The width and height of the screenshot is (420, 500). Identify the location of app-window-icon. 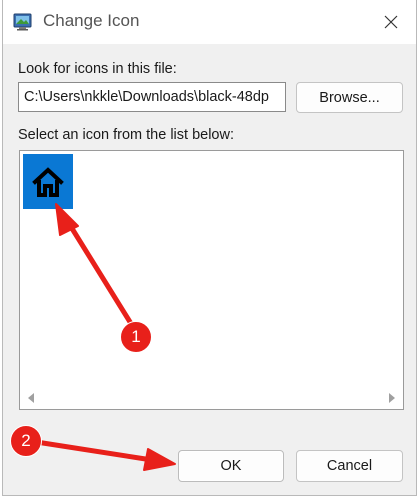
(22, 22).